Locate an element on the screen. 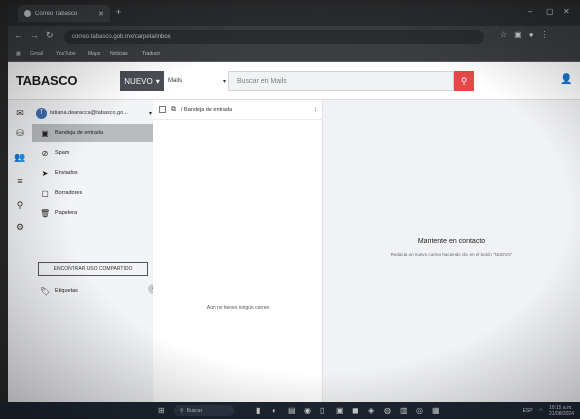 The width and height of the screenshot is (580, 419). nav-buttons: ← → ↻ is located at coordinates (34, 35).